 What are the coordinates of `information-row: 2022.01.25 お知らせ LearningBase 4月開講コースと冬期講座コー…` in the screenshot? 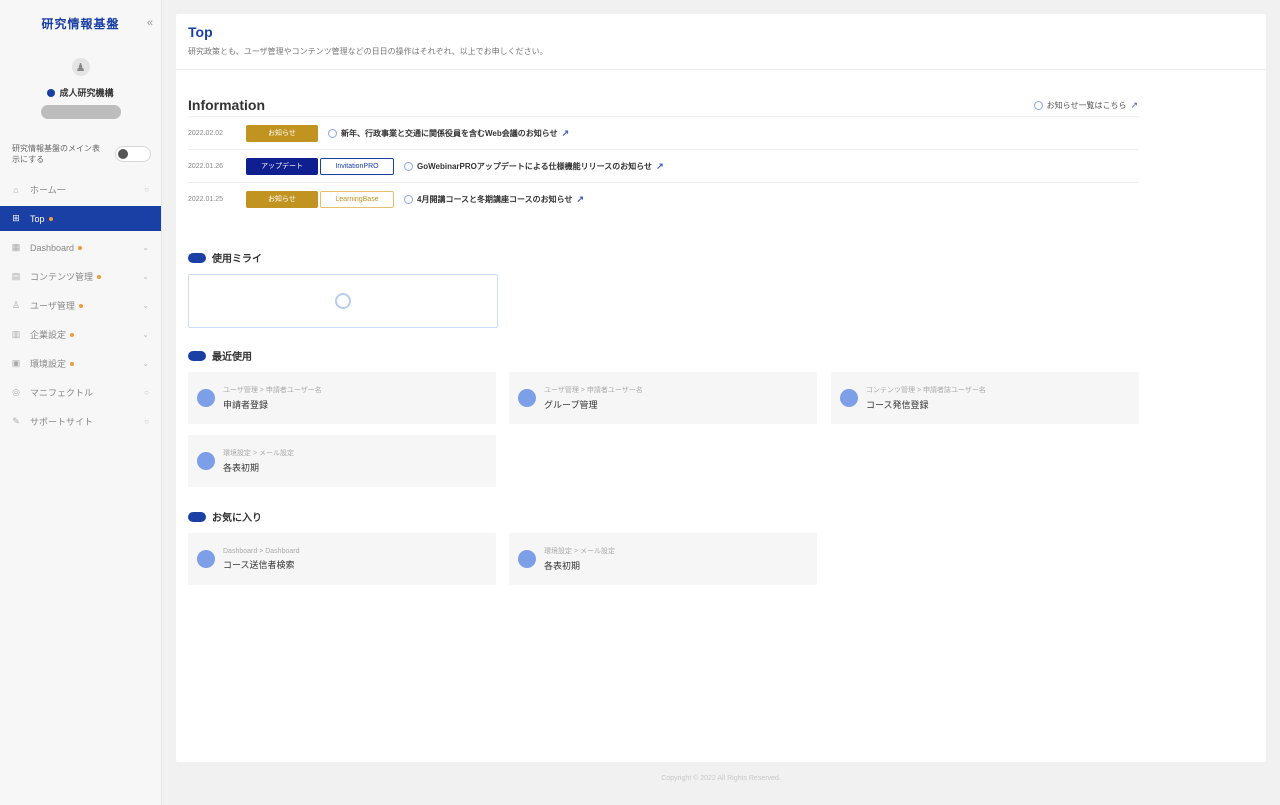 It's located at (663, 198).